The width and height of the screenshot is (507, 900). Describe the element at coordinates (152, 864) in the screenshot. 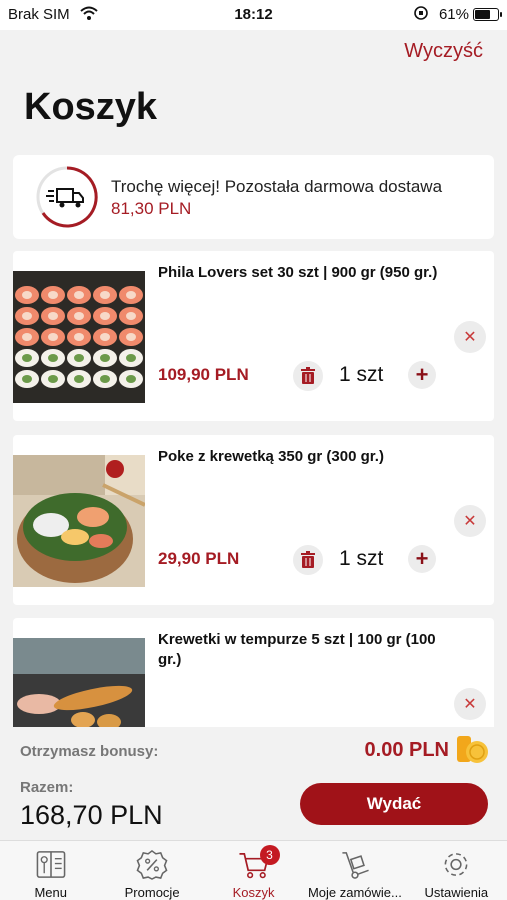

I see `percent-badge-icon` at that location.